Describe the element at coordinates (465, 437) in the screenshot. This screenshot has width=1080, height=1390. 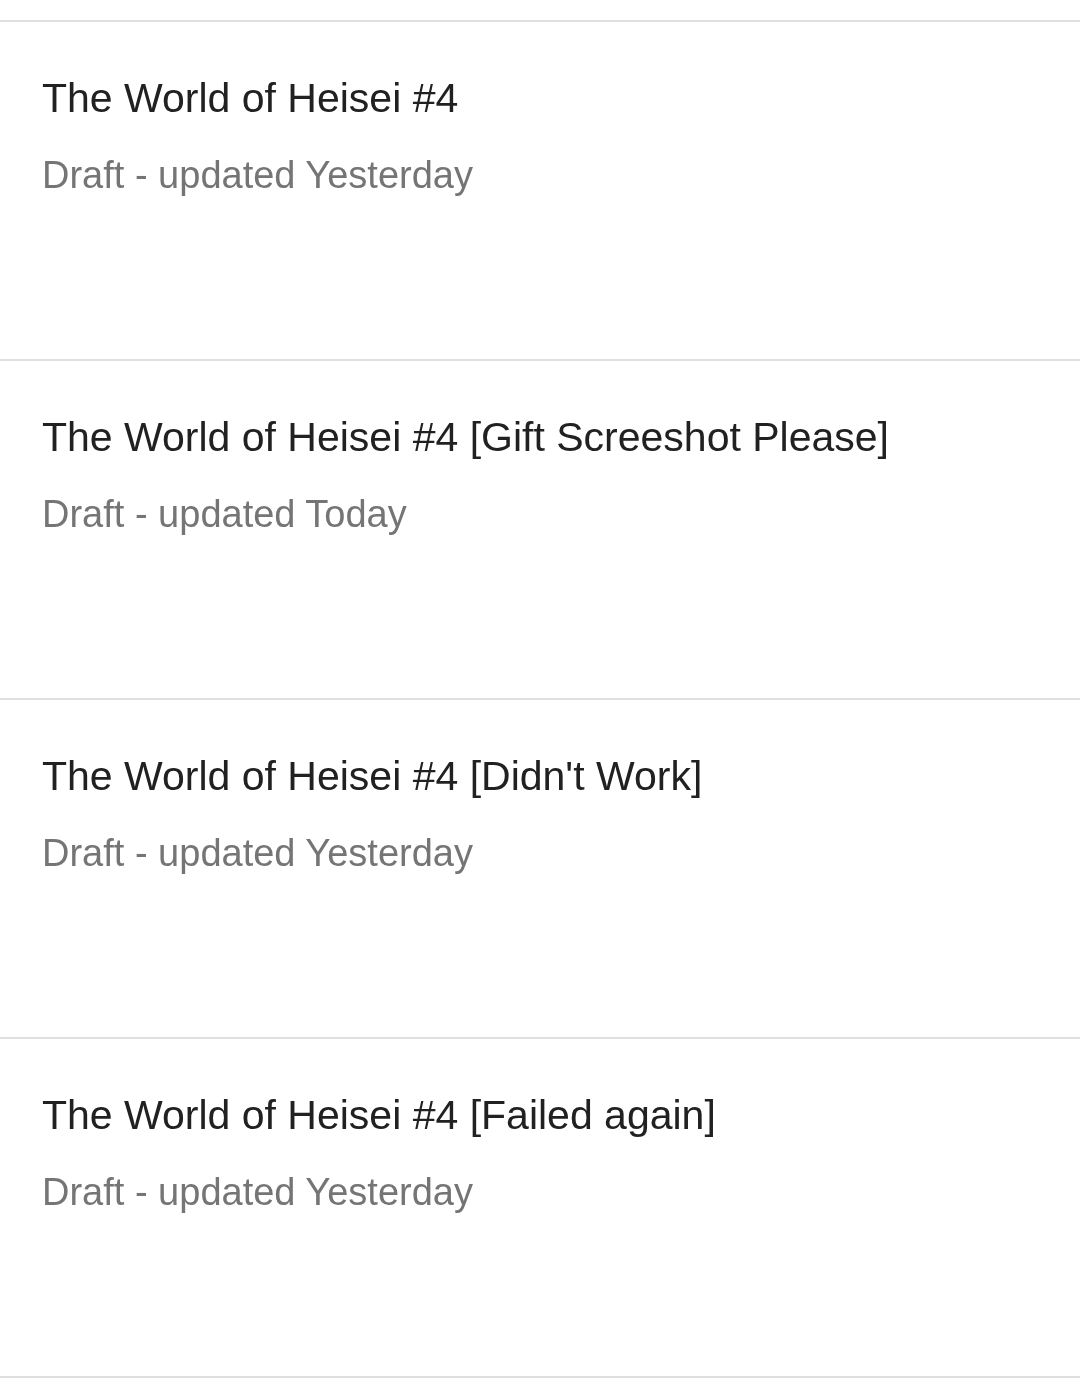
I see `draft-title: The World of Heisei #4 [Gift Screeshot Please]` at that location.